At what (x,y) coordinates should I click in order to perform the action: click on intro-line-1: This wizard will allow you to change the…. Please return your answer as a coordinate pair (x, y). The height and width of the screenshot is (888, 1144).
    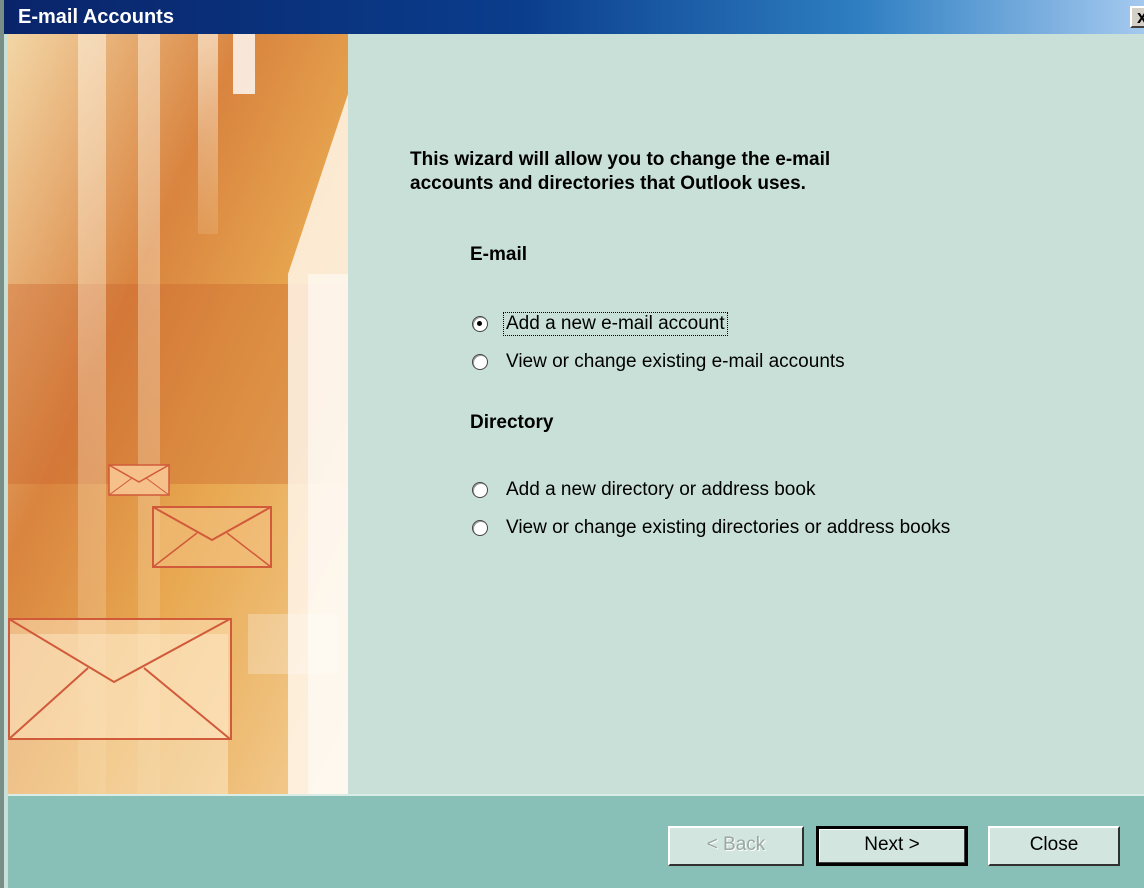
    Looking at the image, I should click on (620, 159).